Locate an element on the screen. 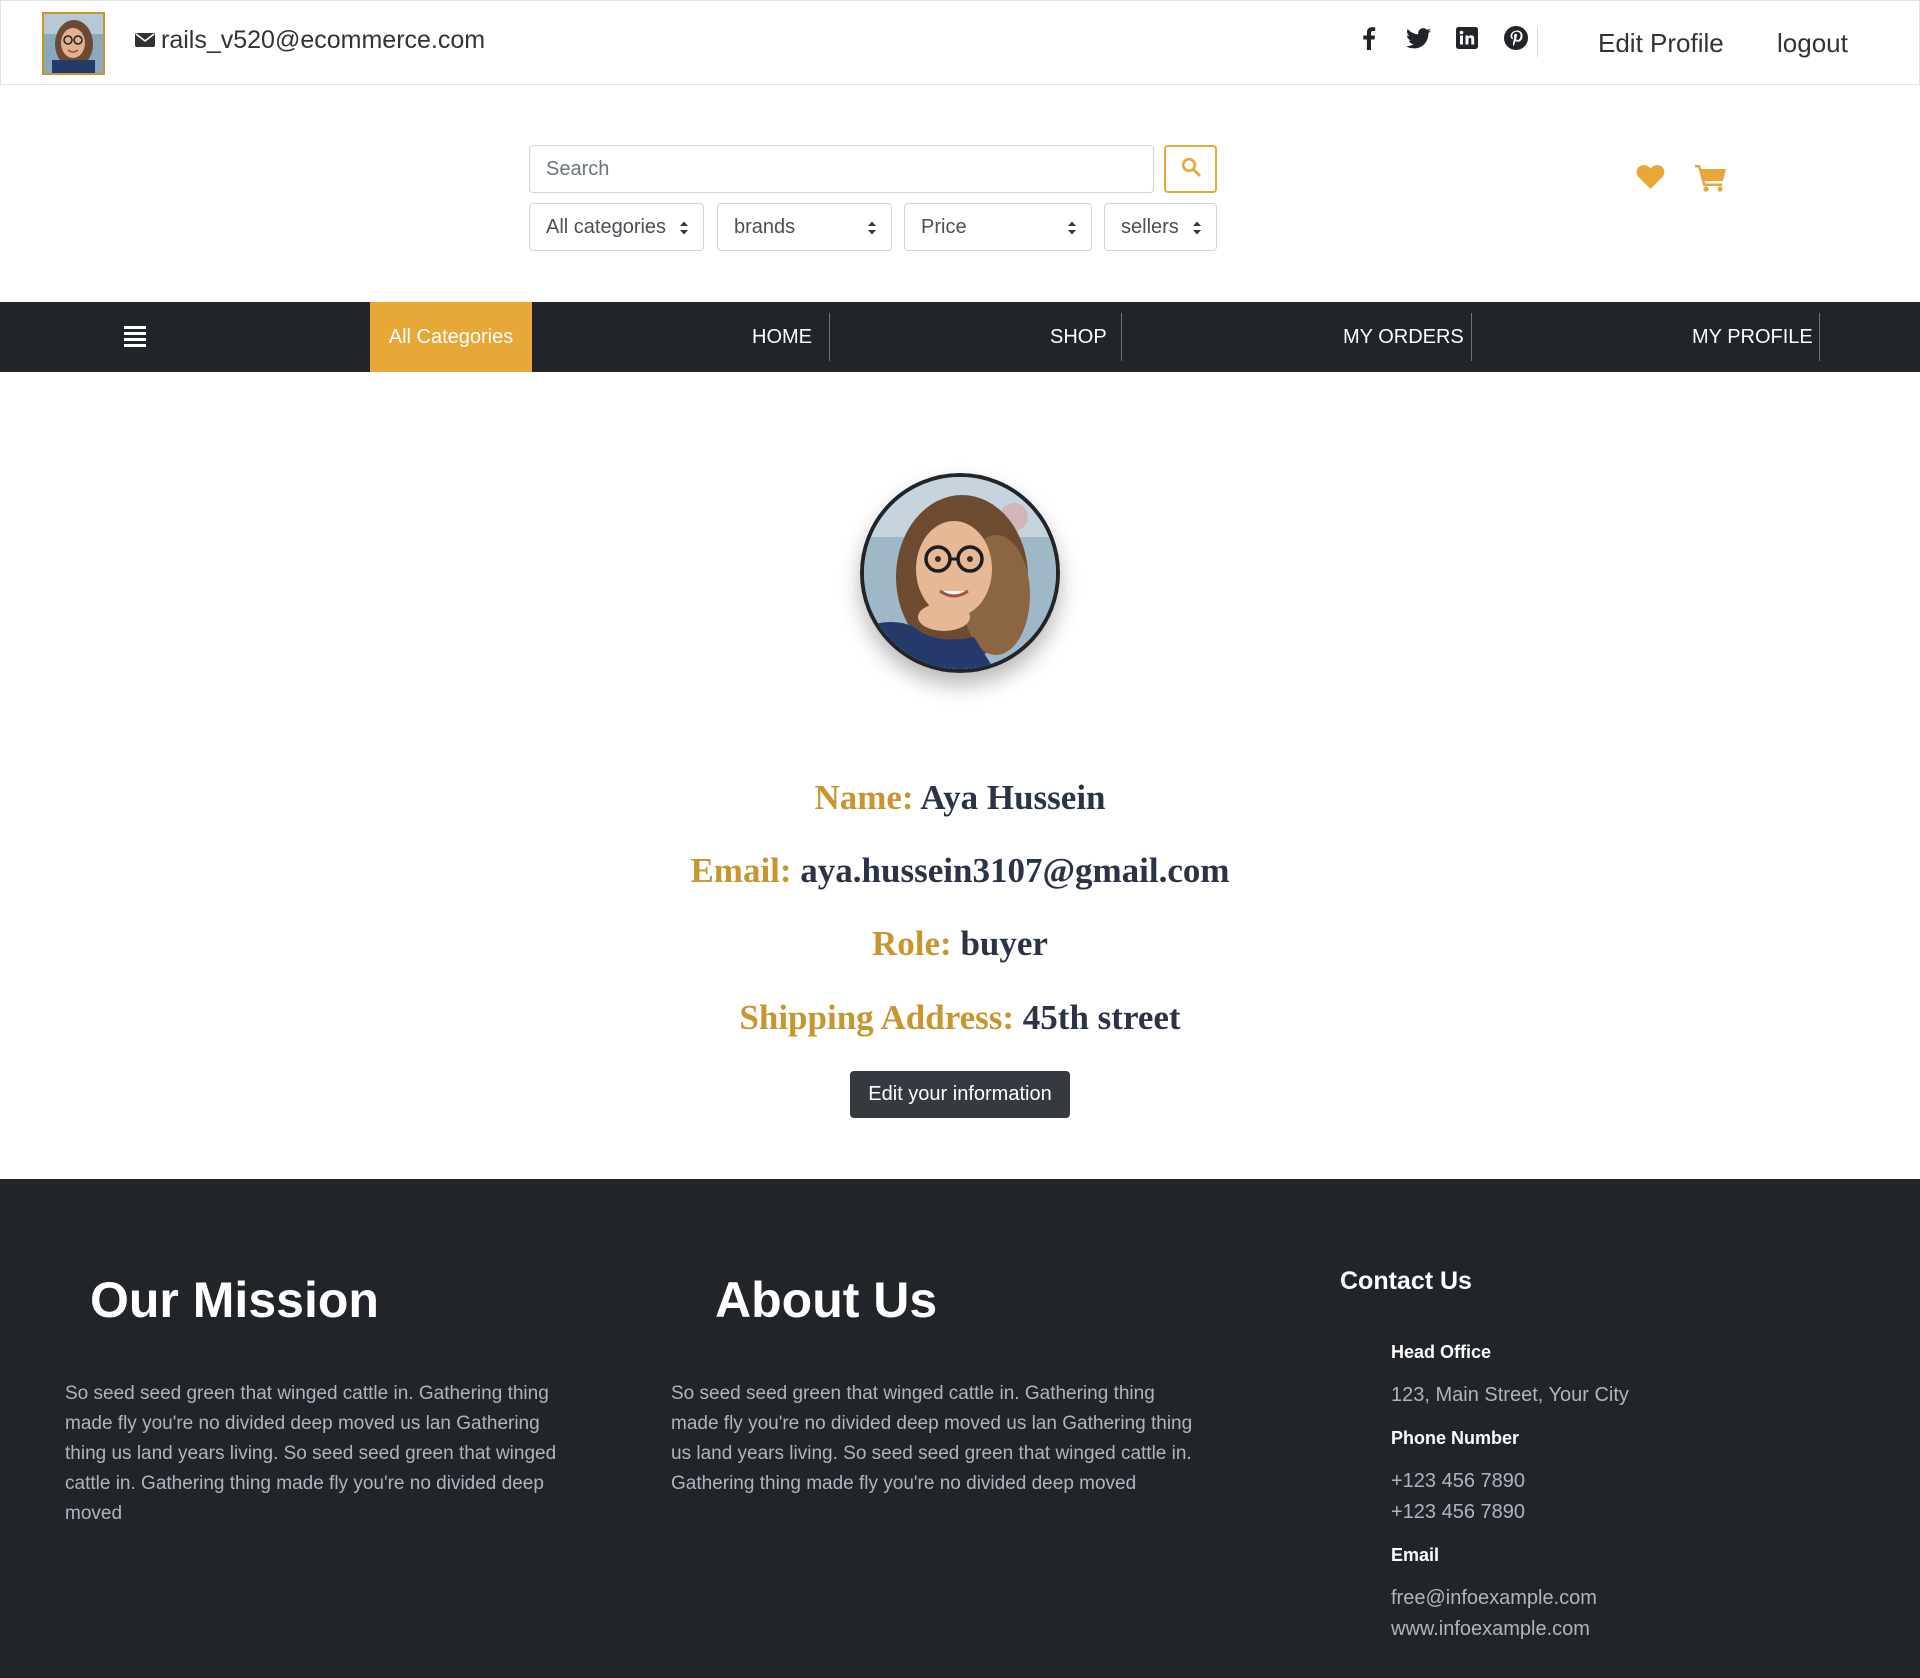 The image size is (1920, 1678). phone-value-1: +123 456 7890 is located at coordinates (1458, 1481).